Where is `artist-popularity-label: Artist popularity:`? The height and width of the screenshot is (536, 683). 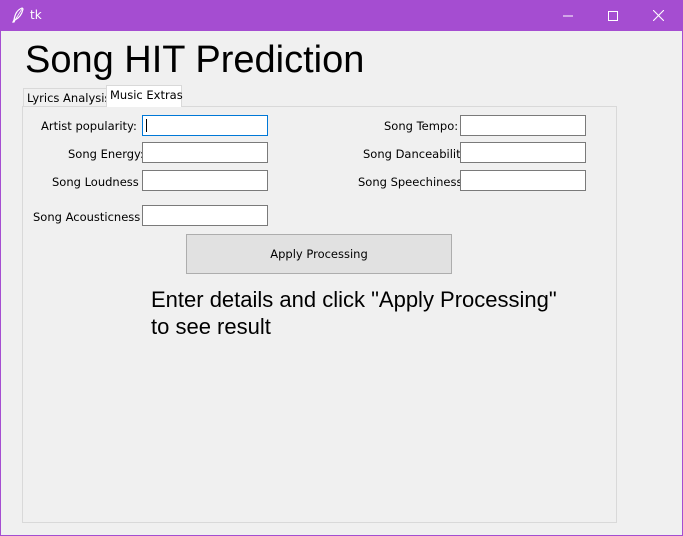
artist-popularity-label: Artist popularity: is located at coordinates (89, 126).